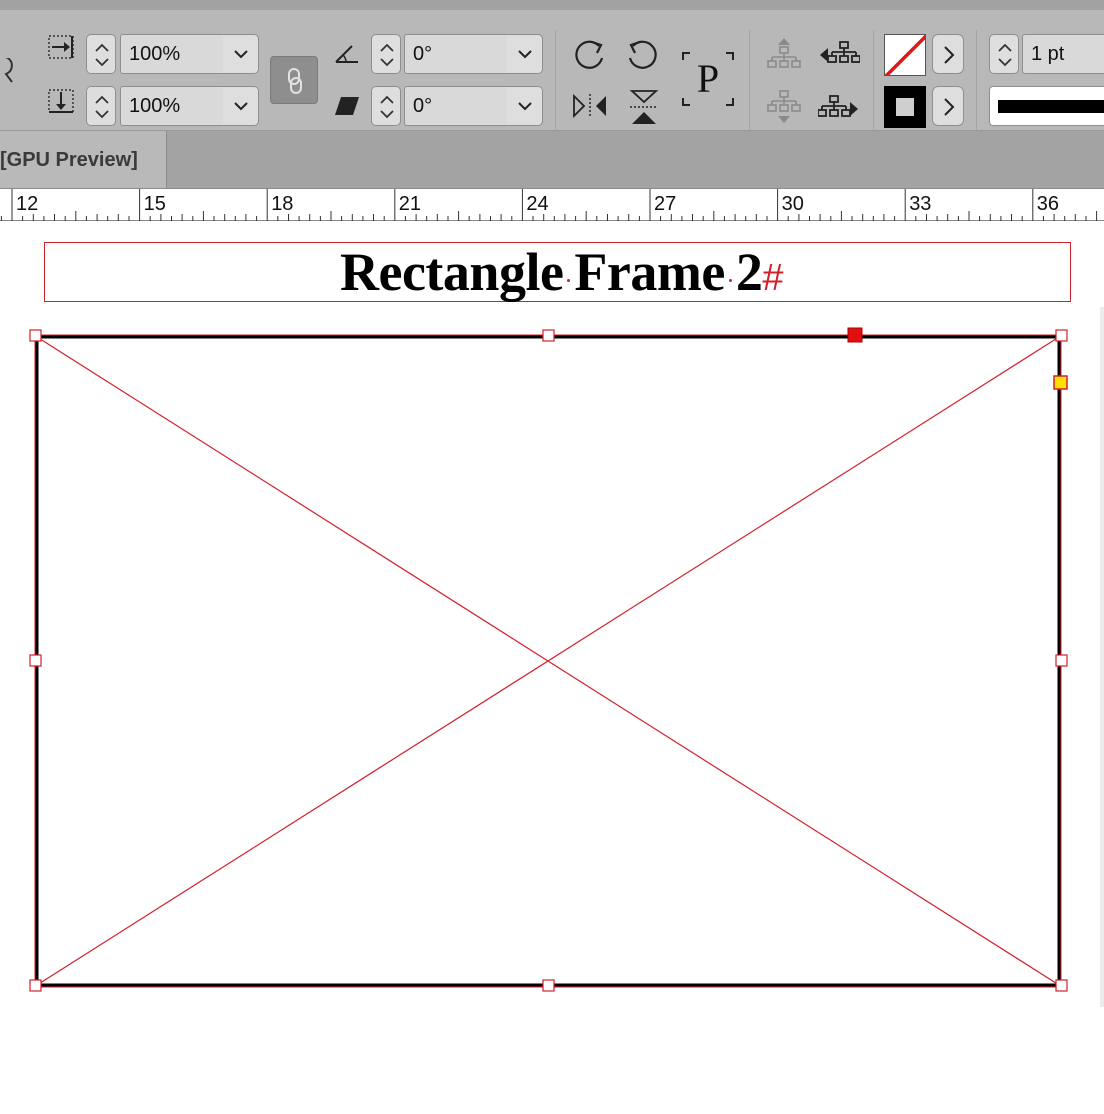 Image resolution: width=1104 pixels, height=1114 pixels. I want to click on scale-x-dropdown-button, so click(241, 54).